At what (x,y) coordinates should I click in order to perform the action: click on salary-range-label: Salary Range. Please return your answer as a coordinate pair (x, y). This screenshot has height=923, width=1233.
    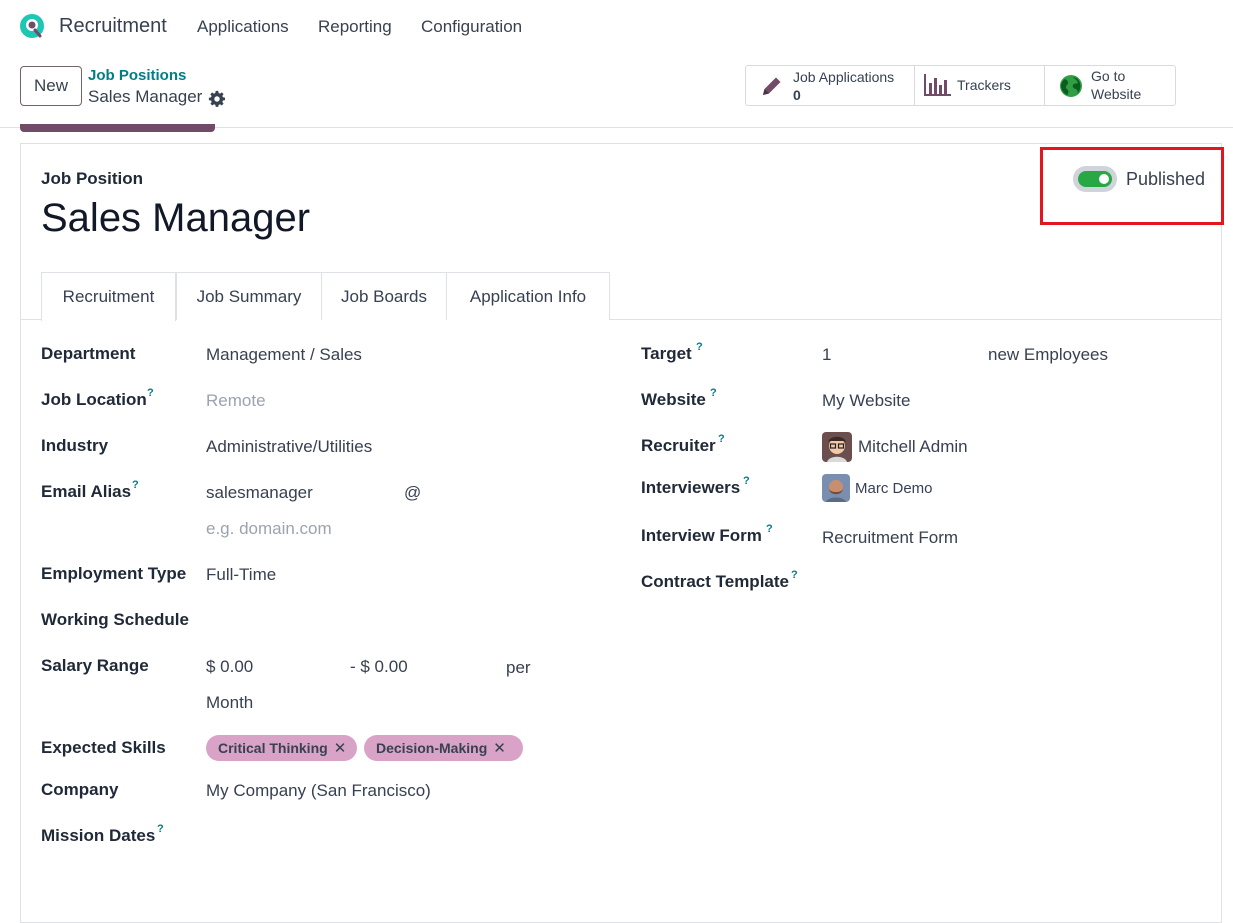
    Looking at the image, I should click on (95, 665).